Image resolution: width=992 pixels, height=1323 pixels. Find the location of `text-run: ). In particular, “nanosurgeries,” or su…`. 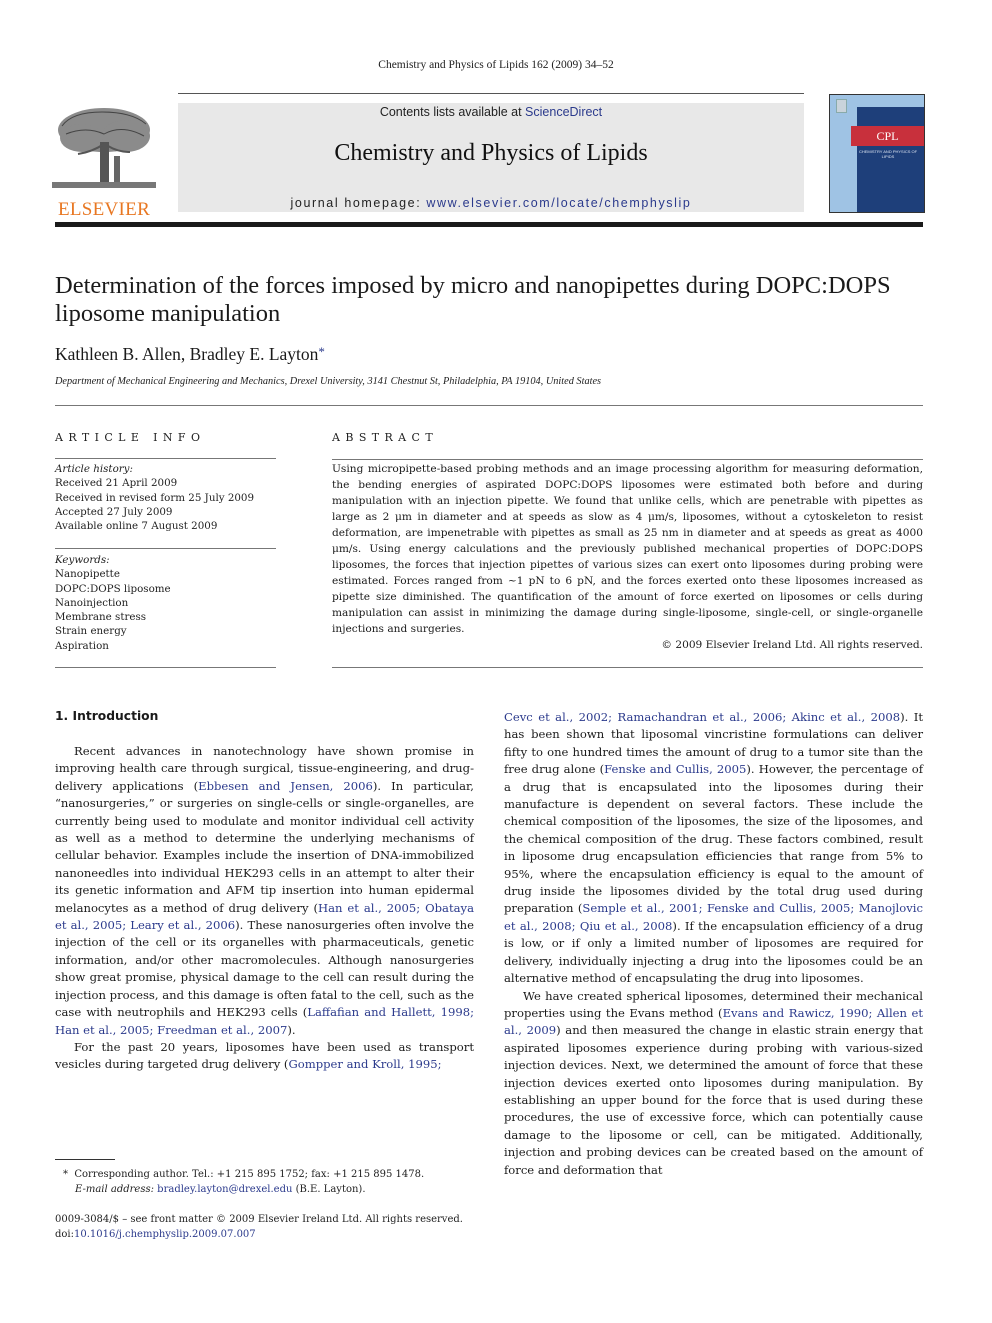

text-run: ). In particular, “nanosurgeries,” or su… is located at coordinates (264, 846).